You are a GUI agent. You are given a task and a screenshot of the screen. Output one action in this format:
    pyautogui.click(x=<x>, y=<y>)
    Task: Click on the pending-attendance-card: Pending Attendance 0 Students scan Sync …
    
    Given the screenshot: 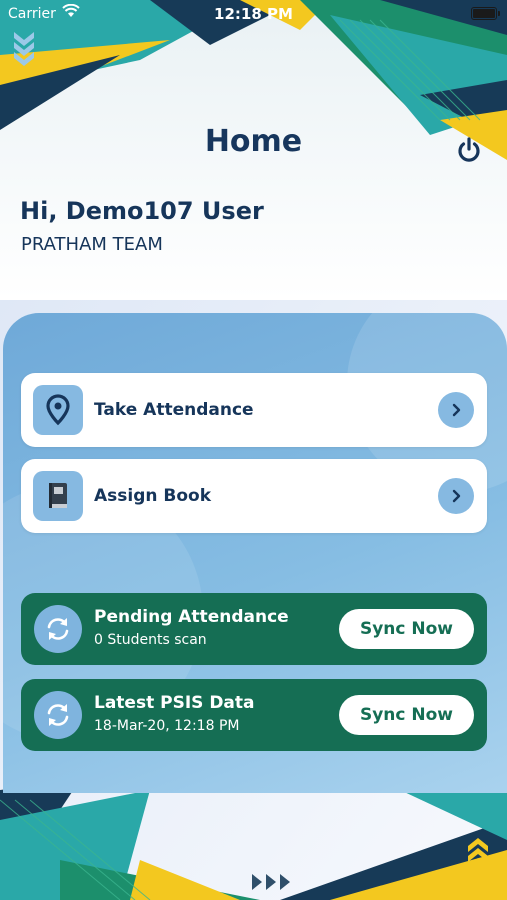 What is the action you would take?
    pyautogui.click(x=254, y=629)
    